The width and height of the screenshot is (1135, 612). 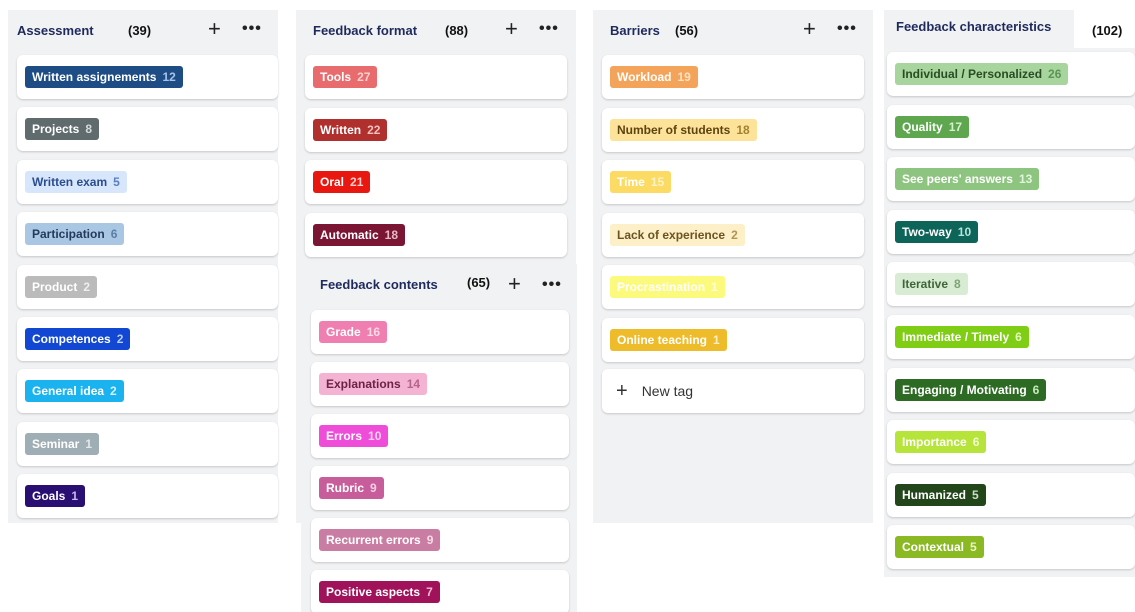 I want to click on tag-card: Seminar 1, so click(x=147, y=444).